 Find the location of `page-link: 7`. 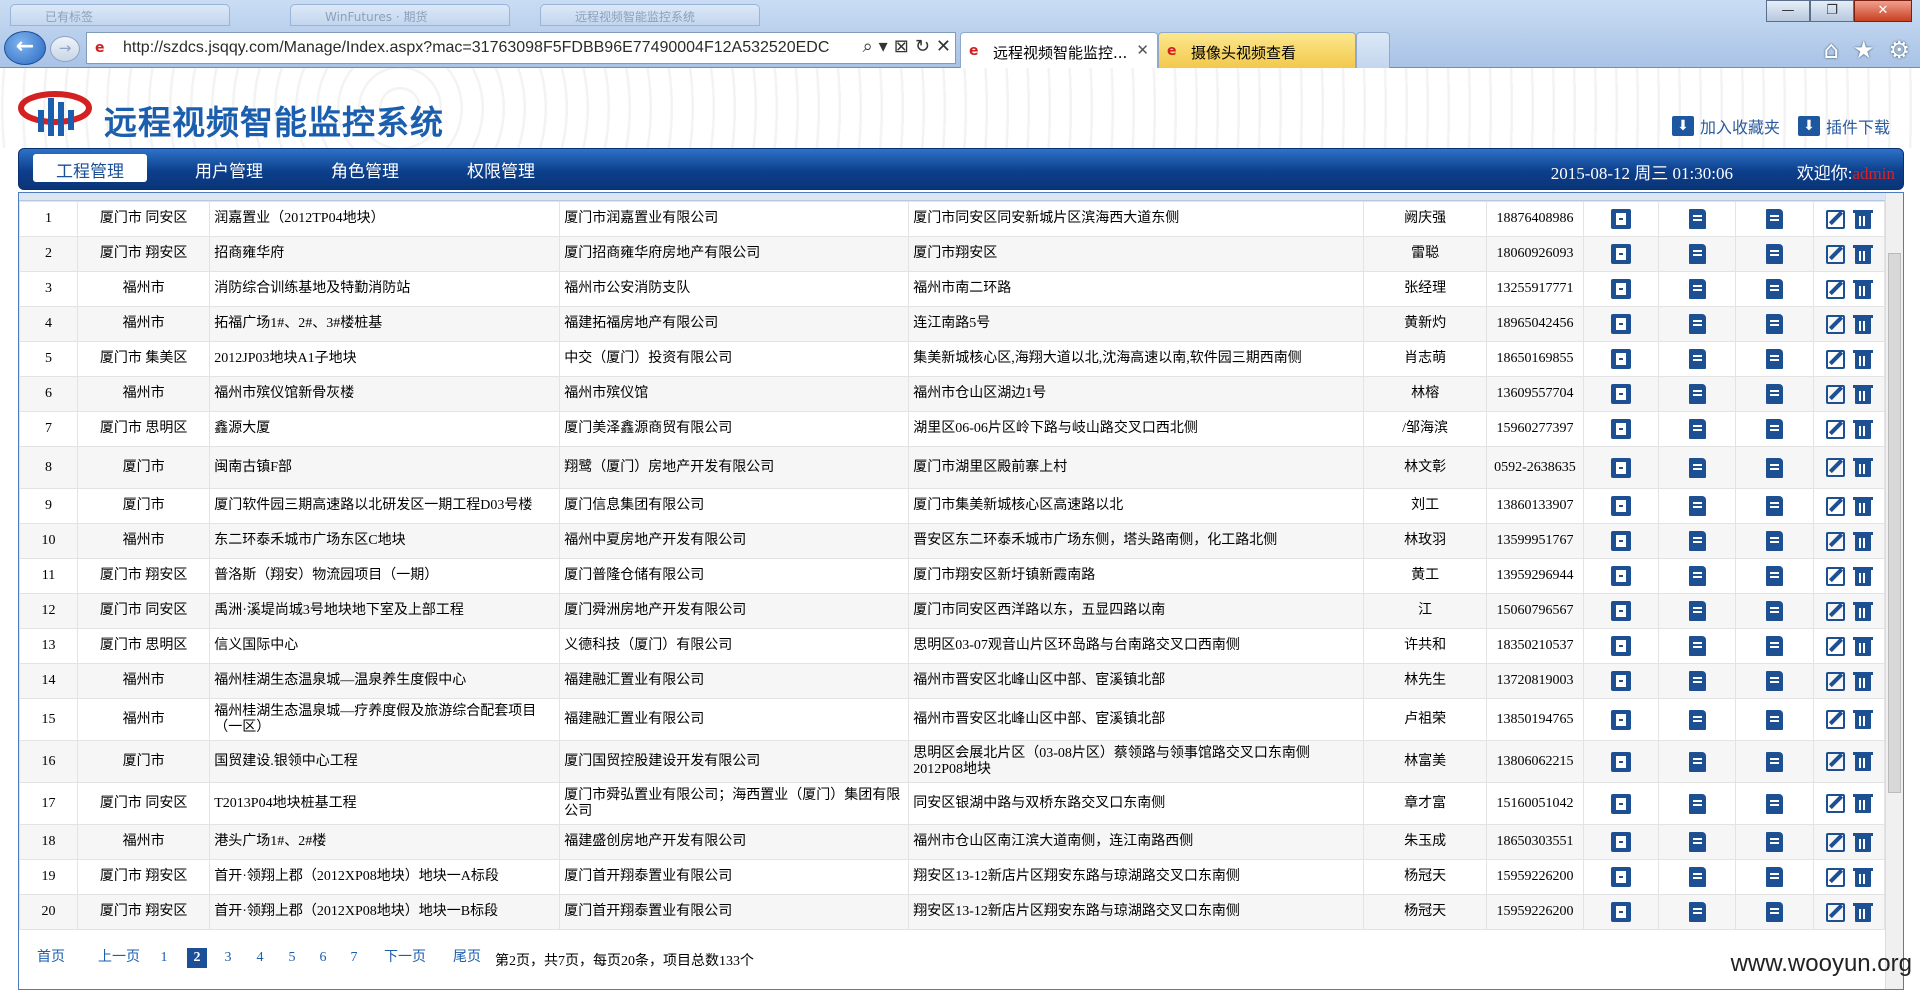

page-link: 7 is located at coordinates (354, 958).